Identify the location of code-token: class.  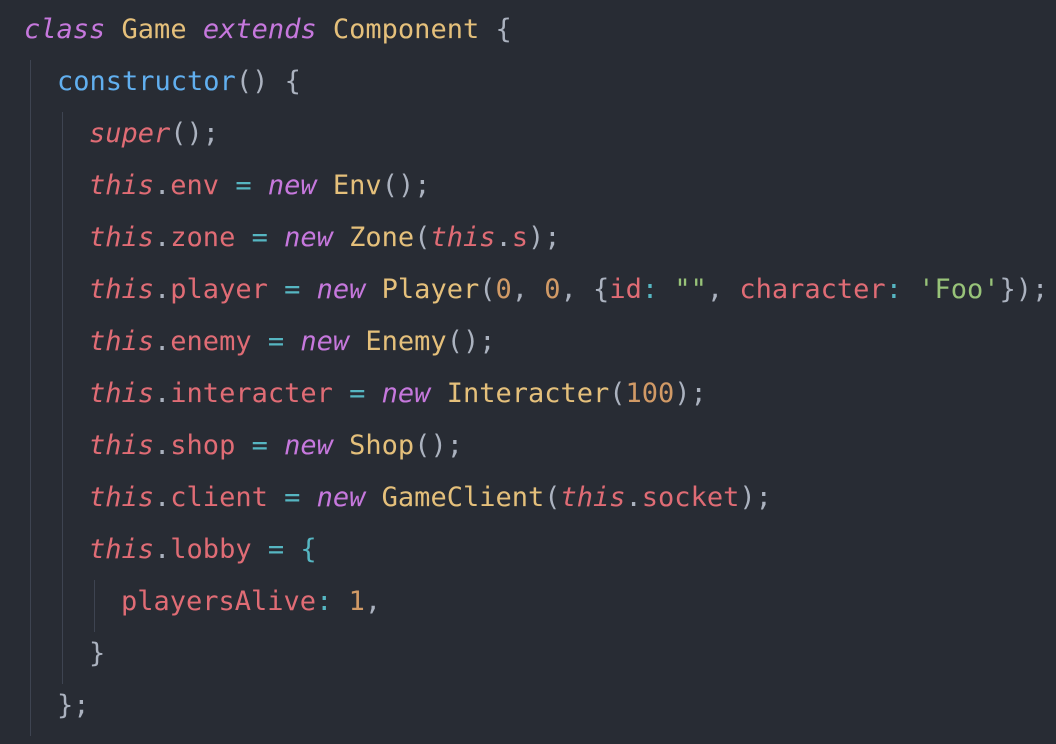
(65, 29).